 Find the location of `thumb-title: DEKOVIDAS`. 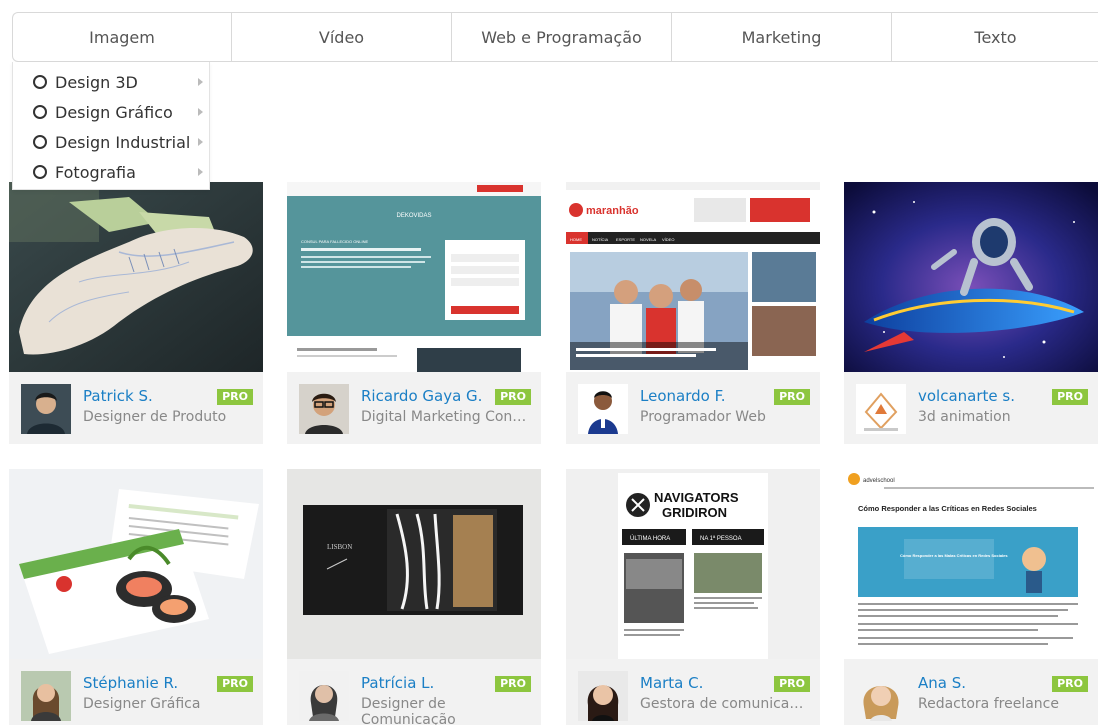

thumb-title: DEKOVIDAS is located at coordinates (413, 216).